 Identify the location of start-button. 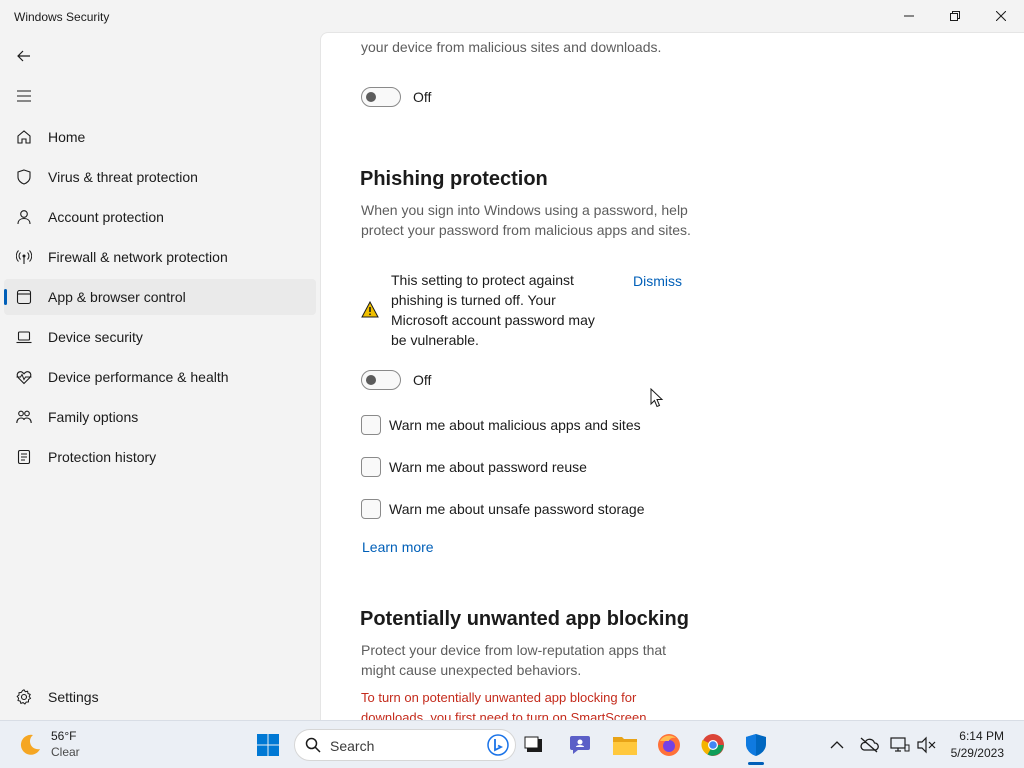
(268, 745).